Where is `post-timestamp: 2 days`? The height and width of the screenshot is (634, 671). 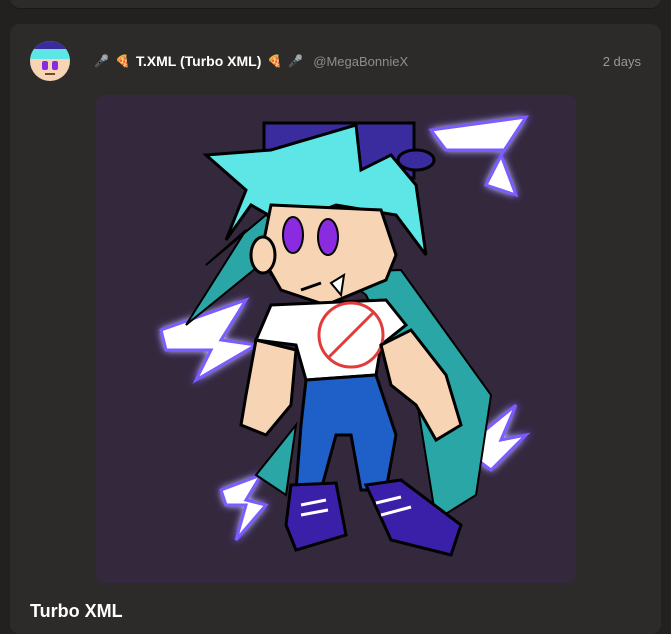 post-timestamp: 2 days is located at coordinates (621, 61).